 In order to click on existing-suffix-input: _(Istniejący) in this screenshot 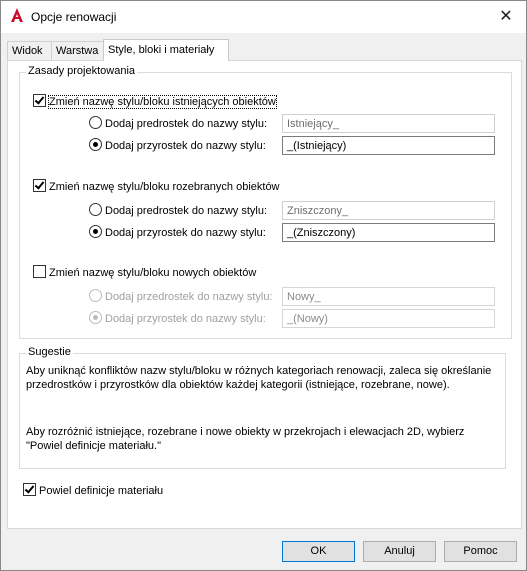, I will do `click(388, 145)`.